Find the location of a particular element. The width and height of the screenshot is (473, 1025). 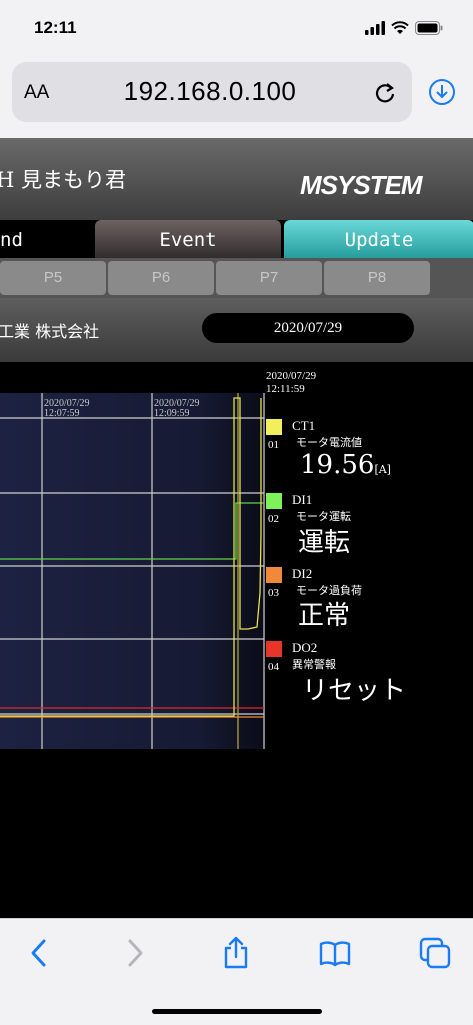

tabs-icon is located at coordinates (435, 953).